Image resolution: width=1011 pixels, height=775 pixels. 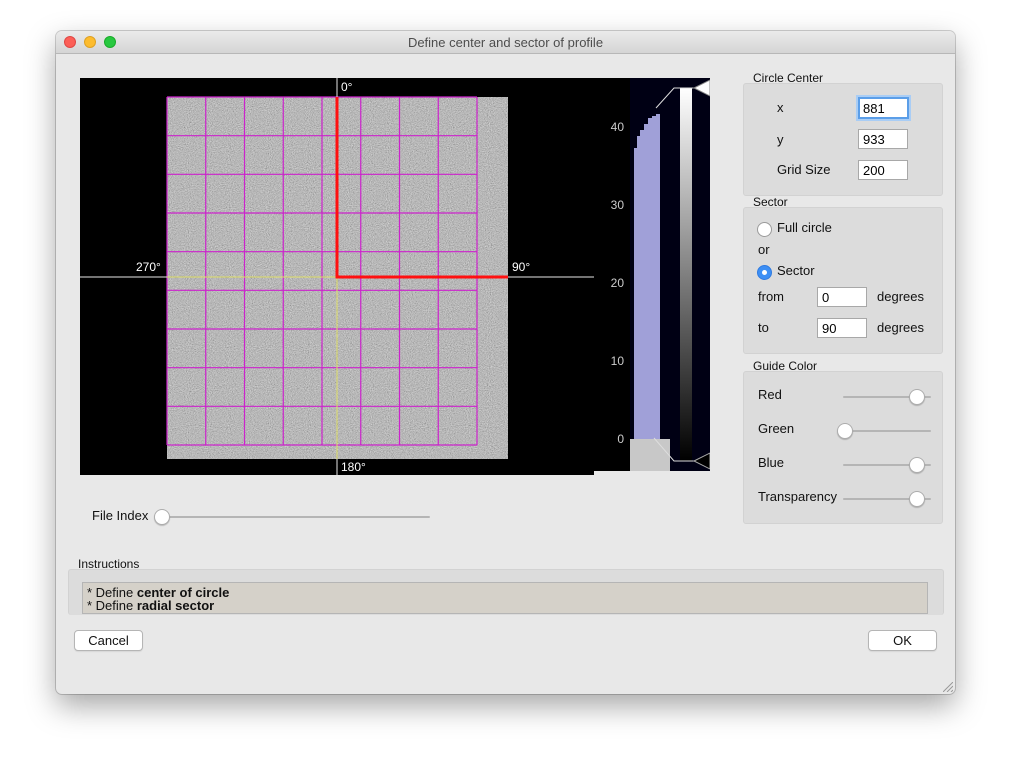 I want to click on colorbar-gradient, so click(x=686, y=274).